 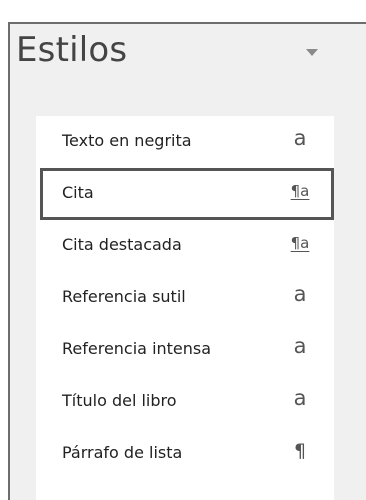 What do you see at coordinates (119, 400) in the screenshot?
I see `style-name: Título del libro` at bounding box center [119, 400].